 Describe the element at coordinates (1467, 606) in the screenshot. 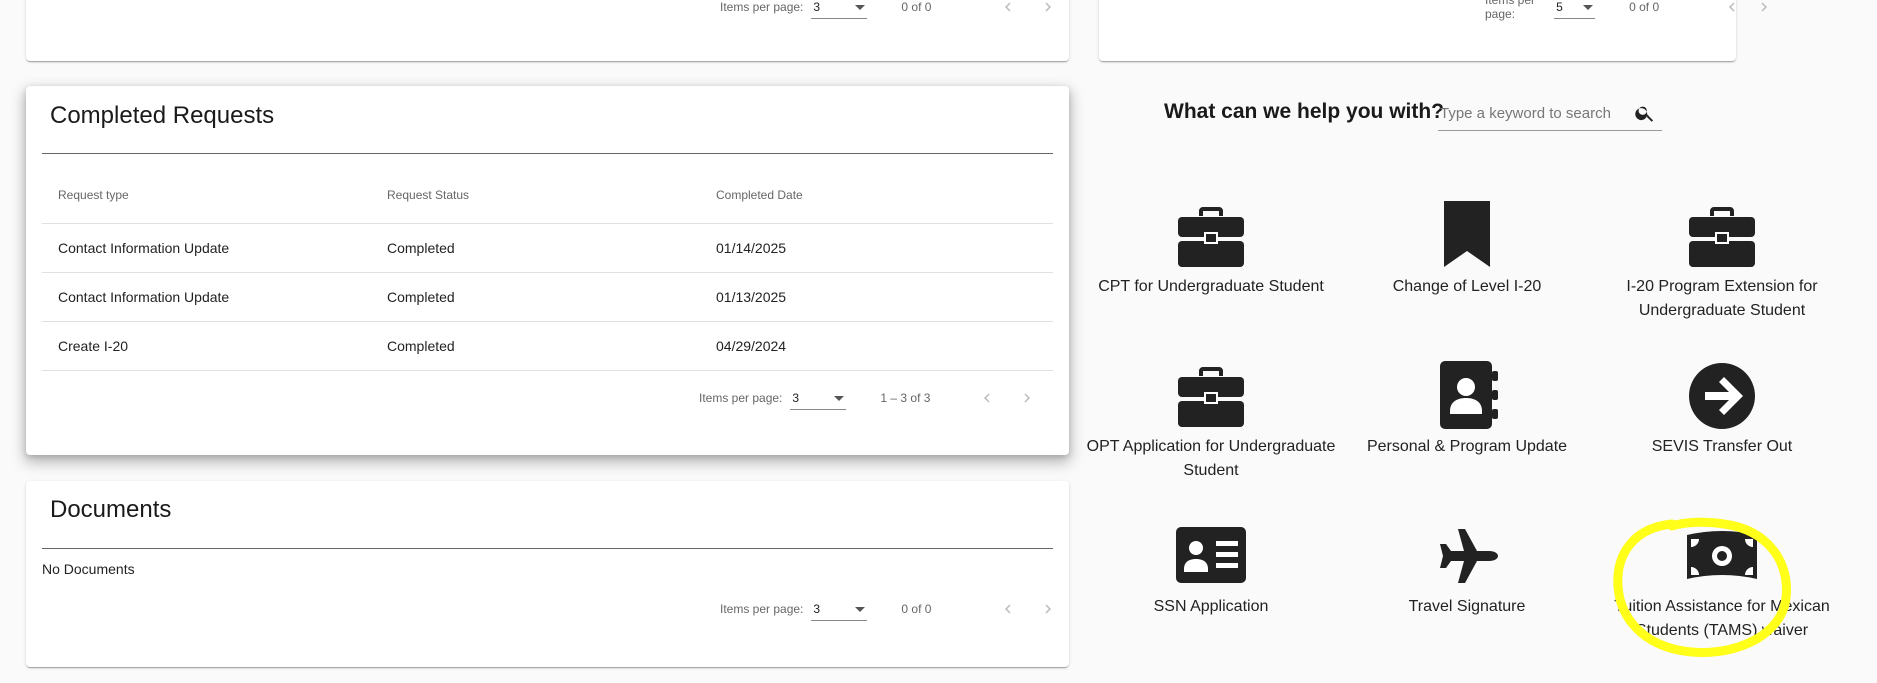

I see `service-label: Travel Signature` at that location.